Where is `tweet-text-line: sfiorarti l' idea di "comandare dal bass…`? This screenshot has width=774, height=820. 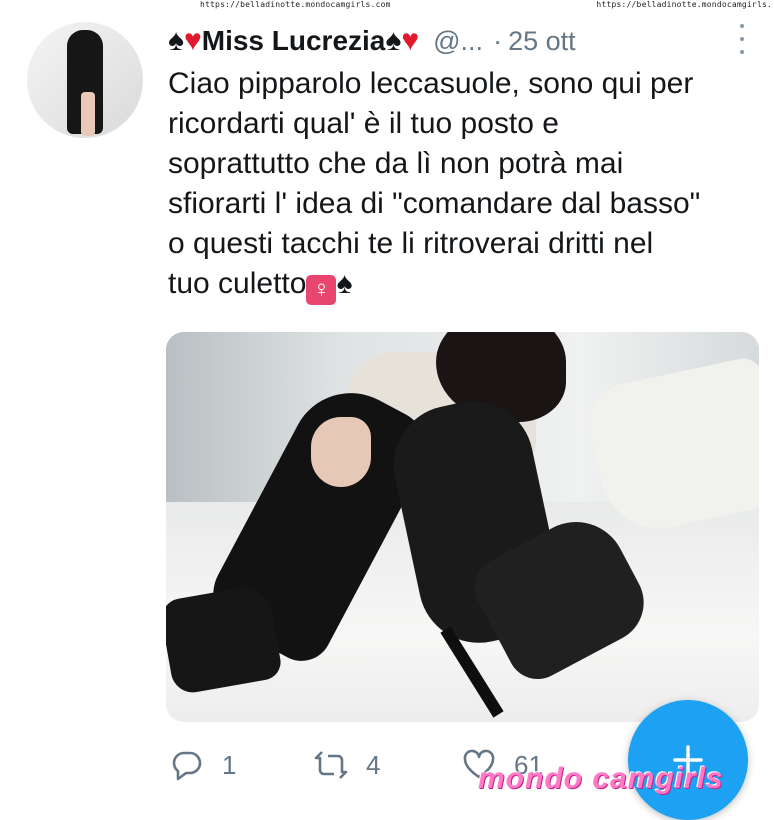 tweet-text-line: sfiorarti l' idea di "comandare dal bass… is located at coordinates (434, 203).